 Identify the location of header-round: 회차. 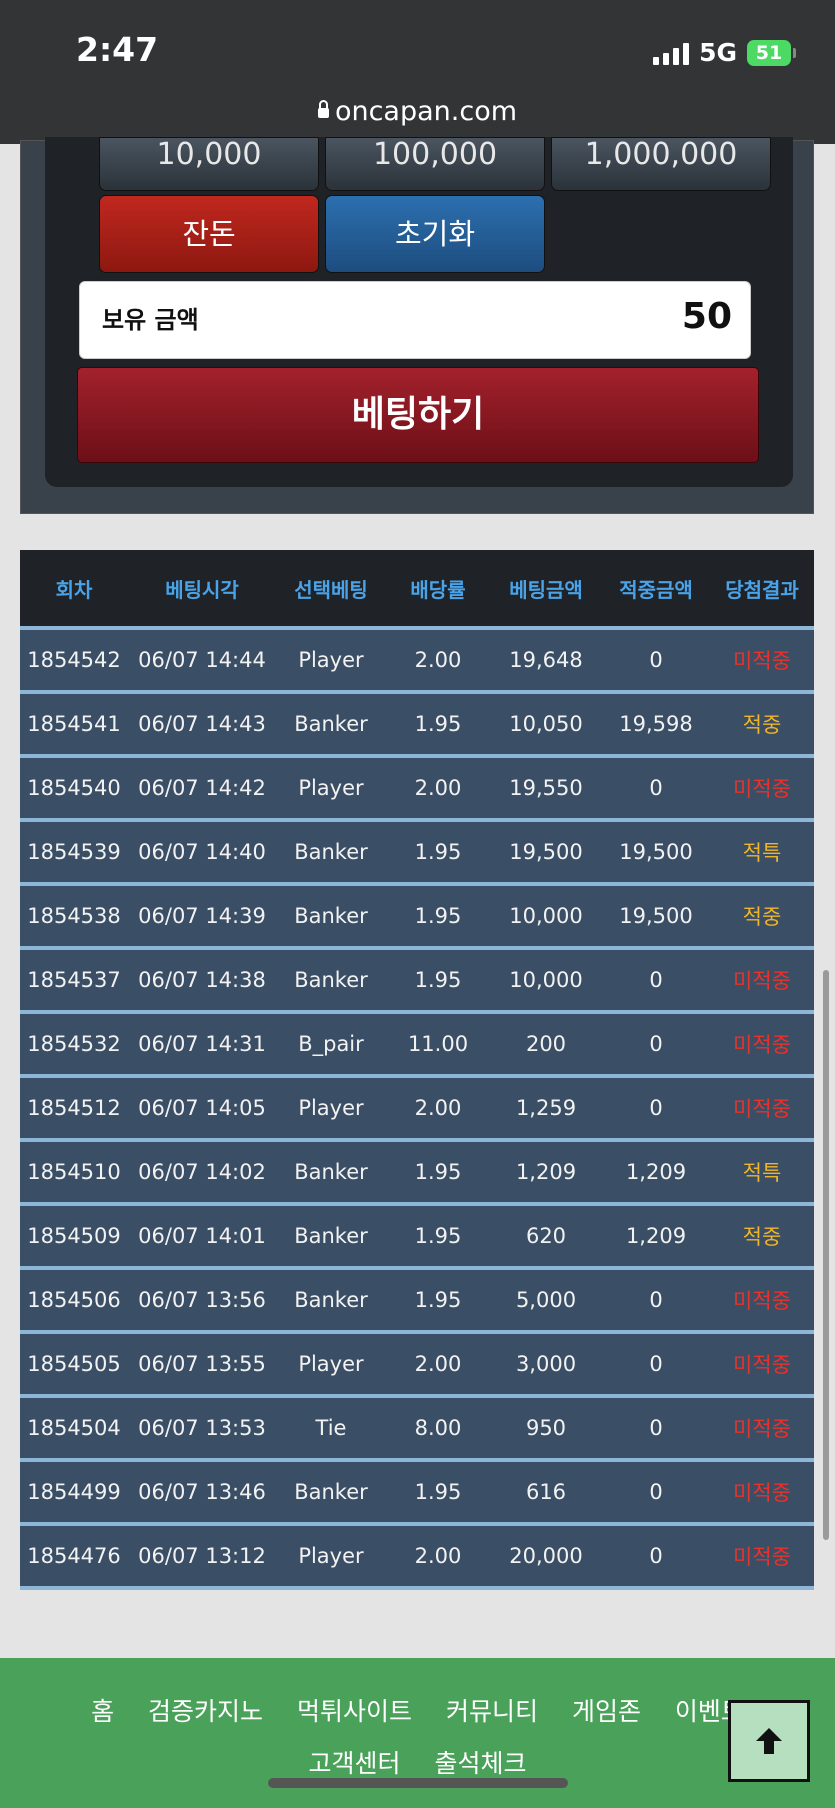
(74, 589).